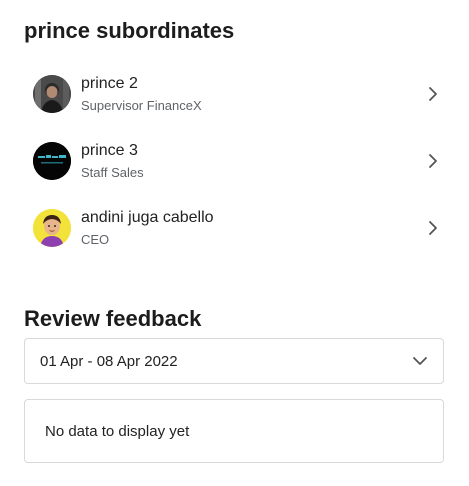  Describe the element at coordinates (109, 150) in the screenshot. I see `subordinate-name: prince 3` at that location.